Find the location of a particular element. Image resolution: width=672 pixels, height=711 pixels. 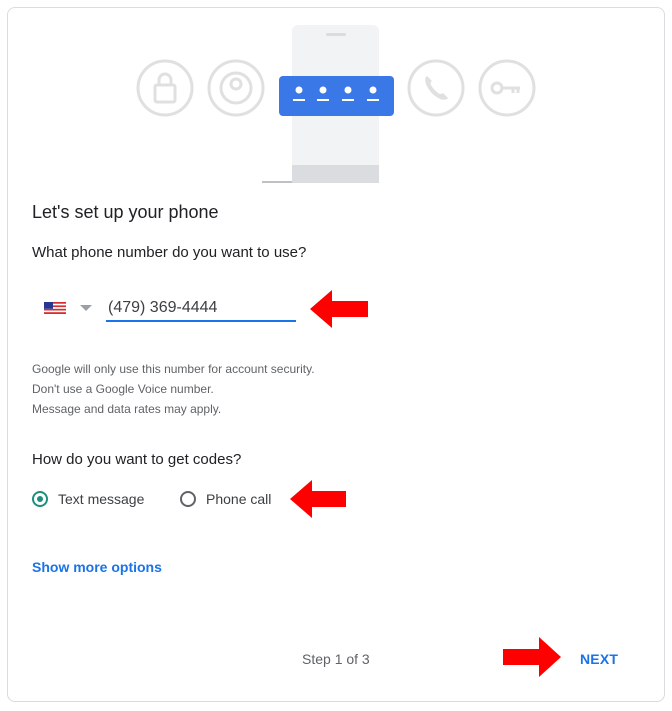

step-indicator: Step 1 of 3 is located at coordinates (336, 659).